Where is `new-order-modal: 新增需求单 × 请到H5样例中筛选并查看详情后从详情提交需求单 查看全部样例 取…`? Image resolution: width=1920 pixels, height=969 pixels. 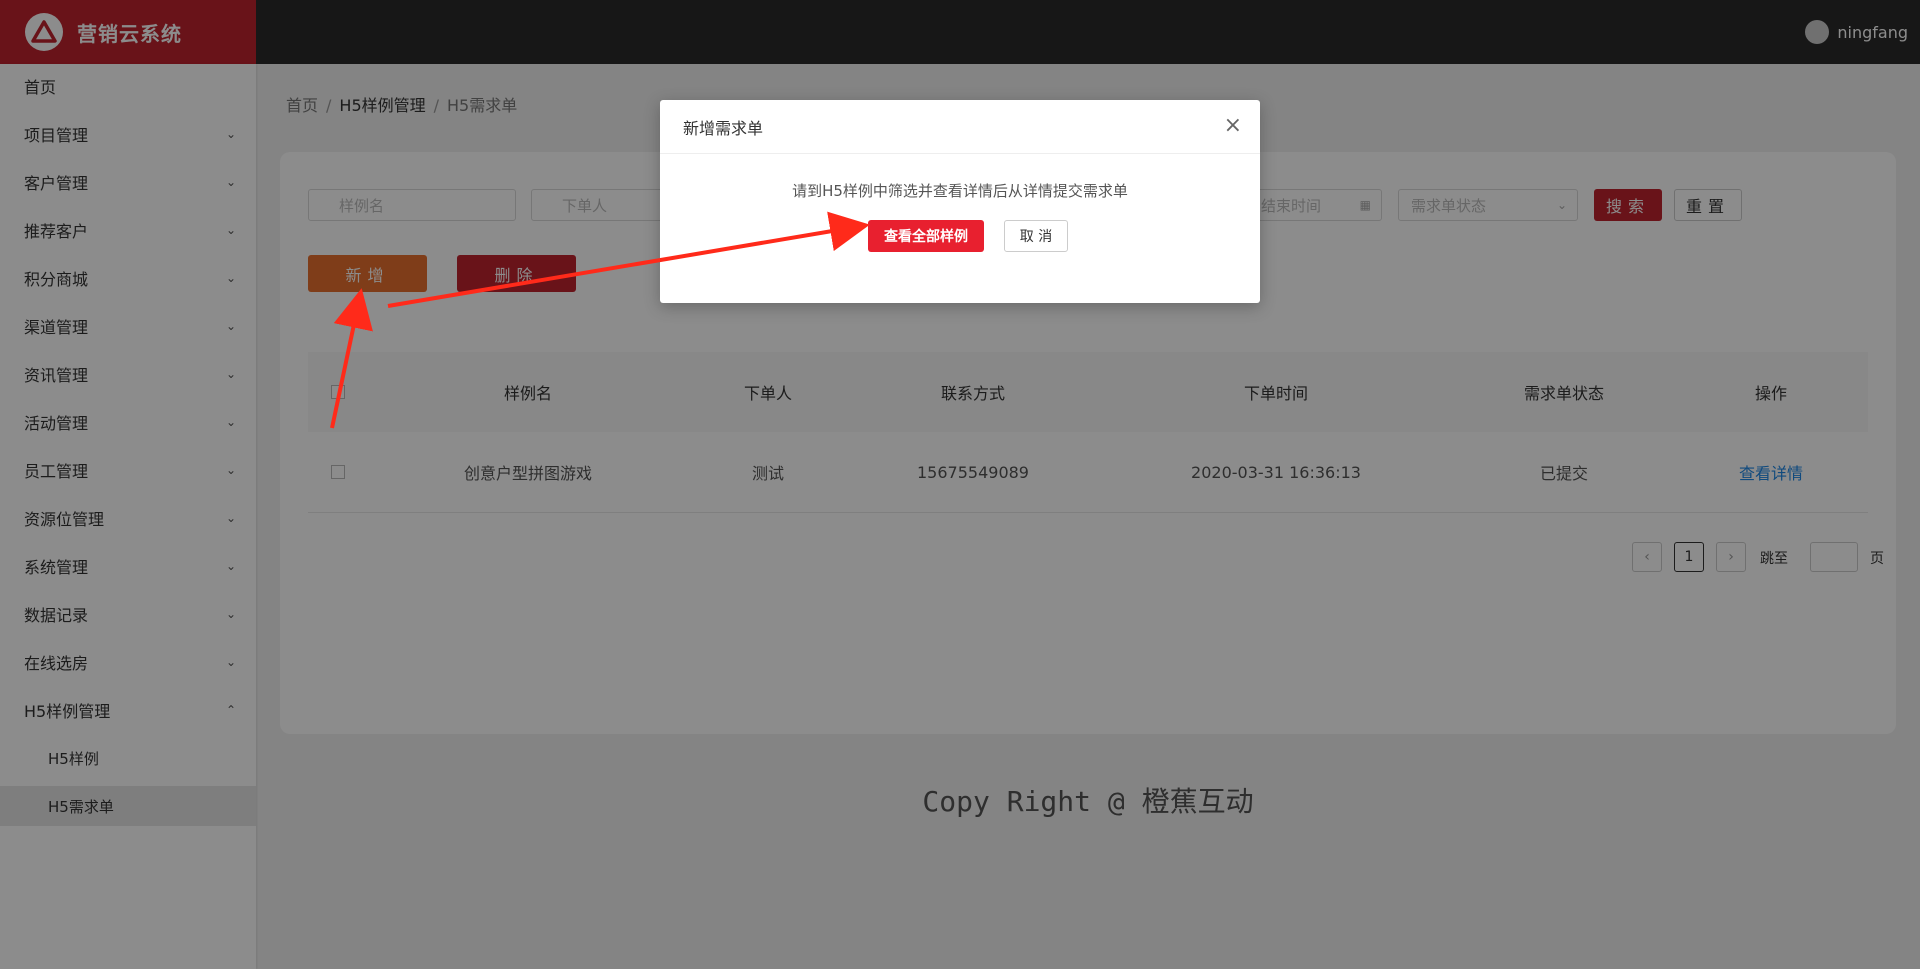
new-order-modal: 新增需求单 × 请到H5样例中筛选并查看详情后从详情提交需求单 查看全部样例 取… is located at coordinates (960, 201).